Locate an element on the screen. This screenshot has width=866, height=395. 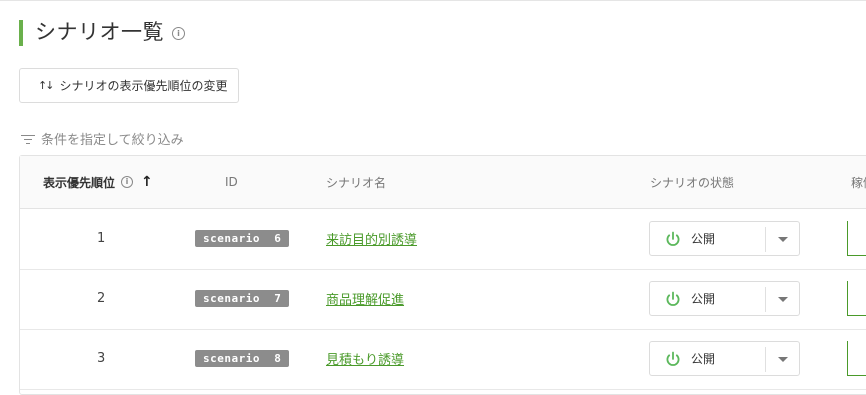
filter-toggle: 条件を指定して絞り込み is located at coordinates (102, 138).